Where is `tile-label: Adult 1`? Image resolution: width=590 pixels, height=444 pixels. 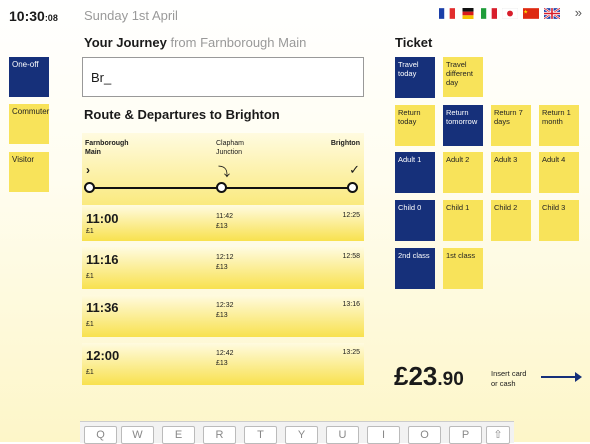 tile-label: Adult 1 is located at coordinates (410, 159).